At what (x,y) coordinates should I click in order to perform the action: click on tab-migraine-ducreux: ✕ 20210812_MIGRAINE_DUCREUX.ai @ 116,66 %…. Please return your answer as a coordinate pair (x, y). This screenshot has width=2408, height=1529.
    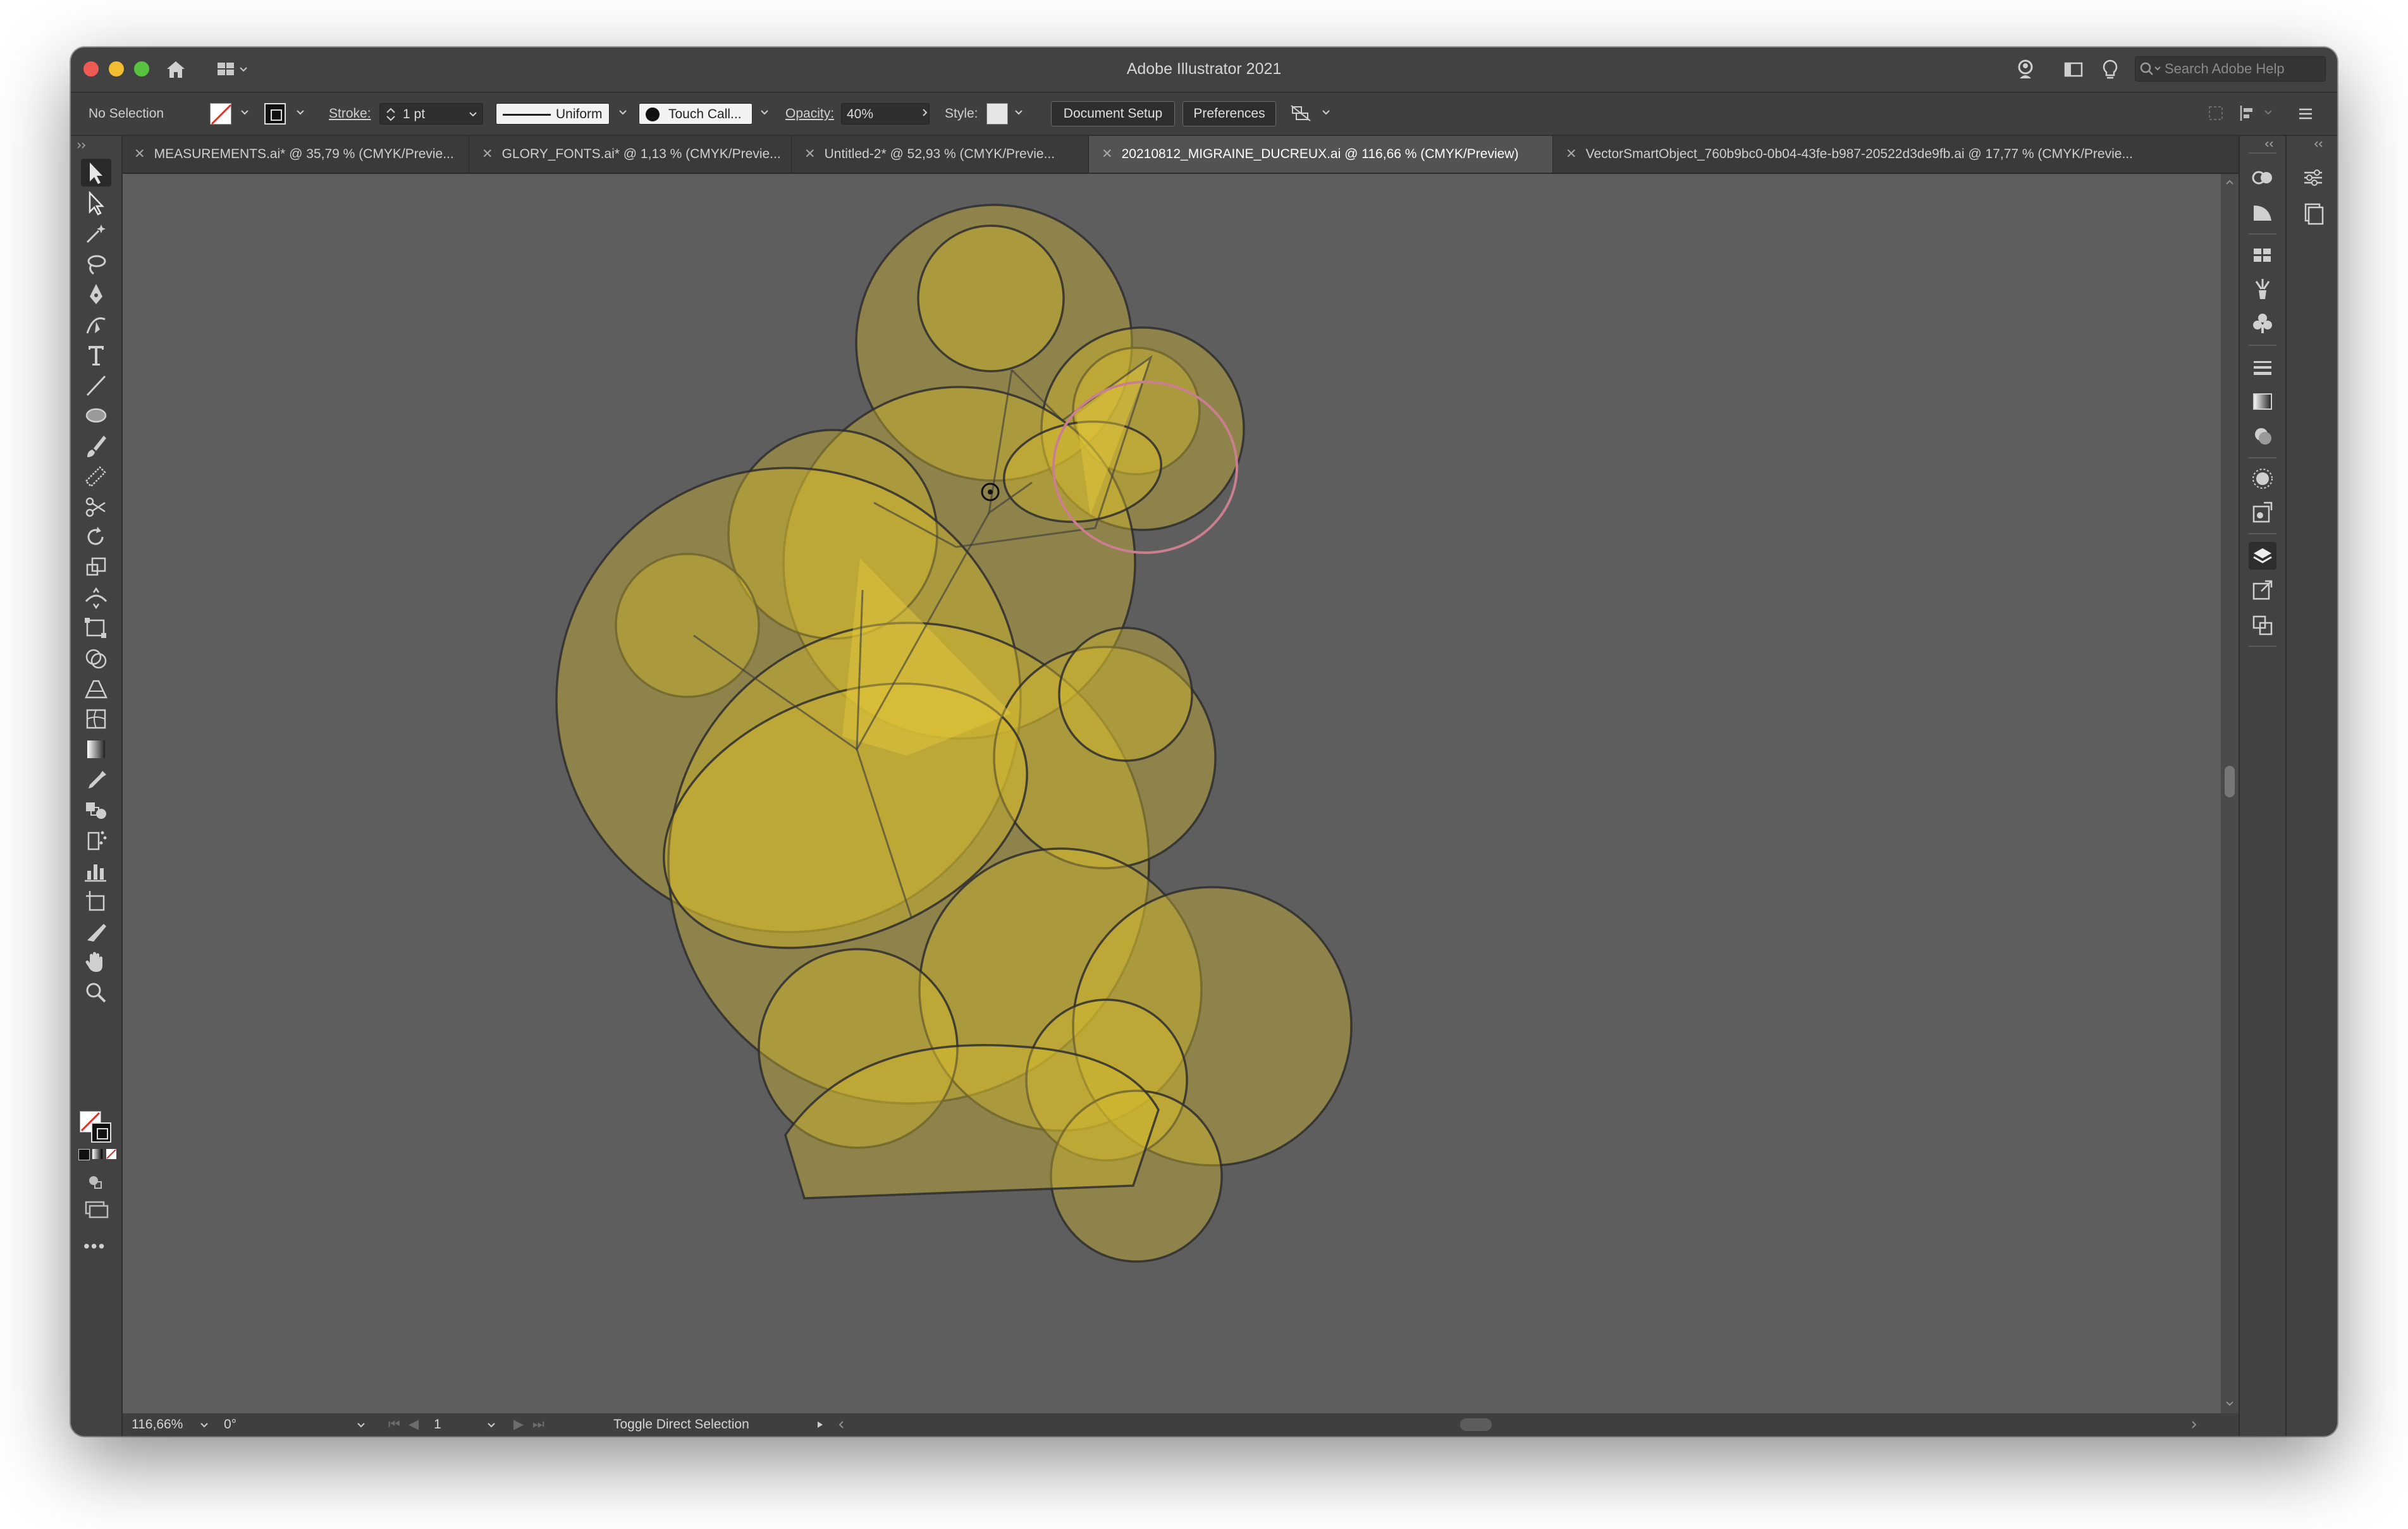
    Looking at the image, I should click on (1321, 154).